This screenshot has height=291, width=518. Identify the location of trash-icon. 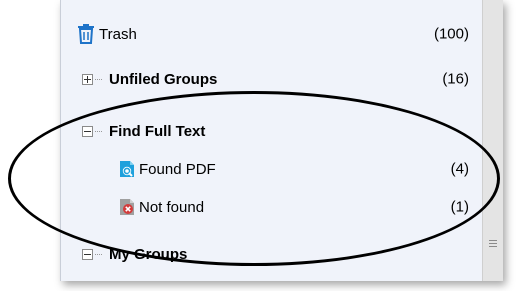
(86, 34).